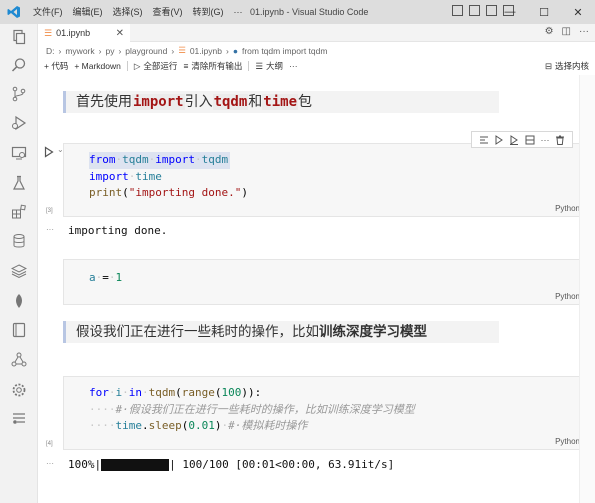  I want to click on menu-edit: 编辑(E), so click(88, 12).